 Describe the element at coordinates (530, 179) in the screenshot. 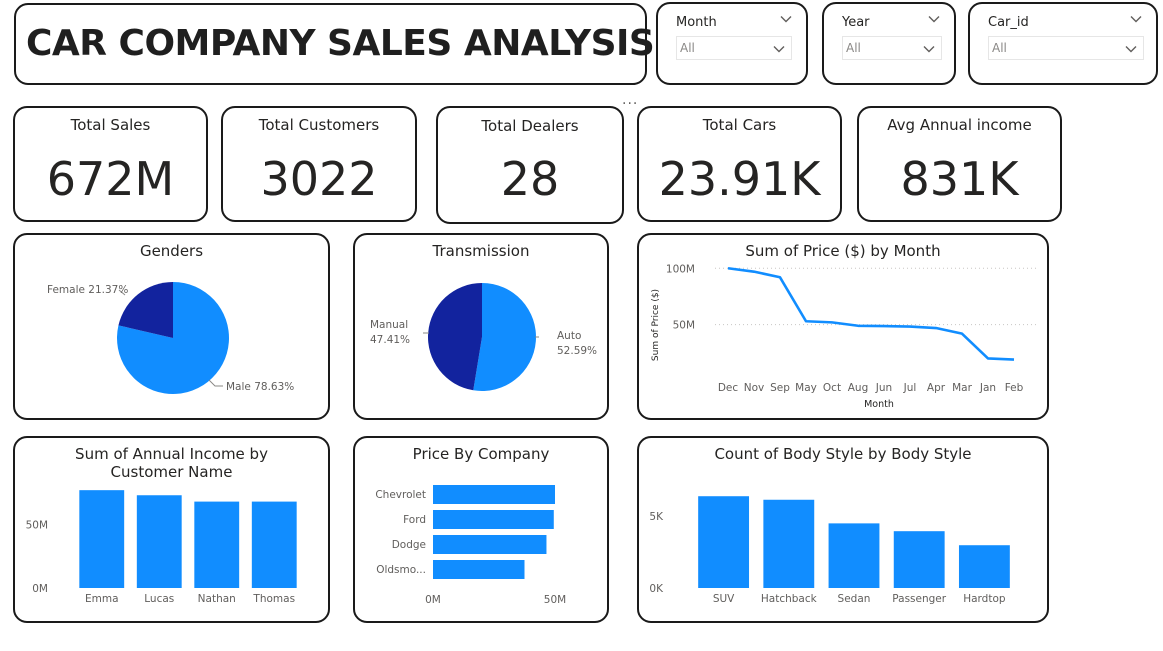

I see `kpi-value: 28` at that location.